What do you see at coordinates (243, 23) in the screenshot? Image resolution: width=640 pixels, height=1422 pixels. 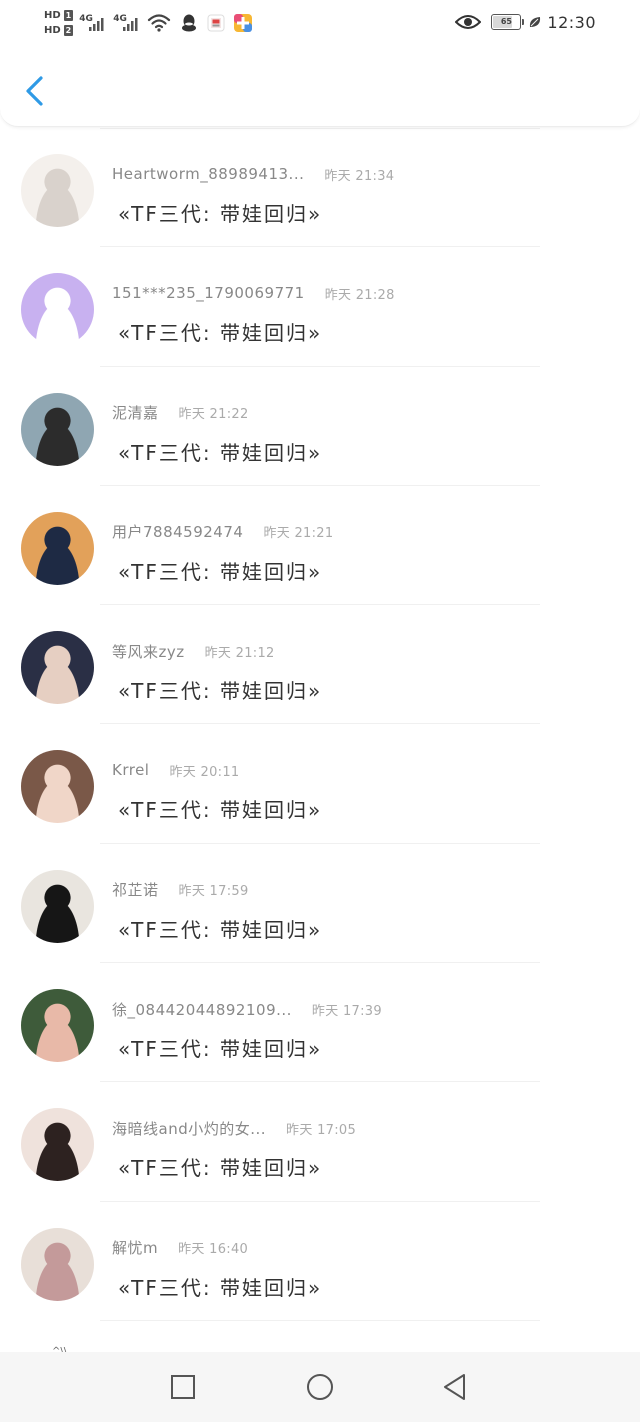 I see `colorful-app-icon` at bounding box center [243, 23].